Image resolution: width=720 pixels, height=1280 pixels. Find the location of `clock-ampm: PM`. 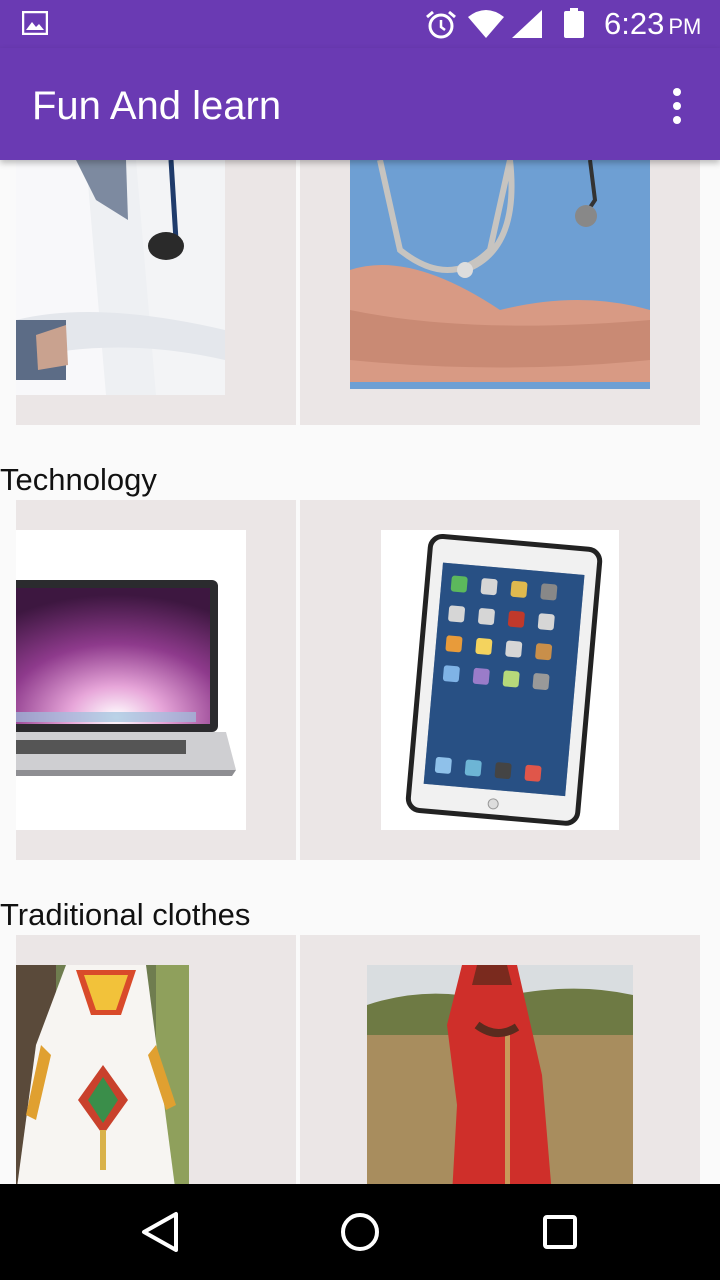

clock-ampm: PM is located at coordinates (685, 26).